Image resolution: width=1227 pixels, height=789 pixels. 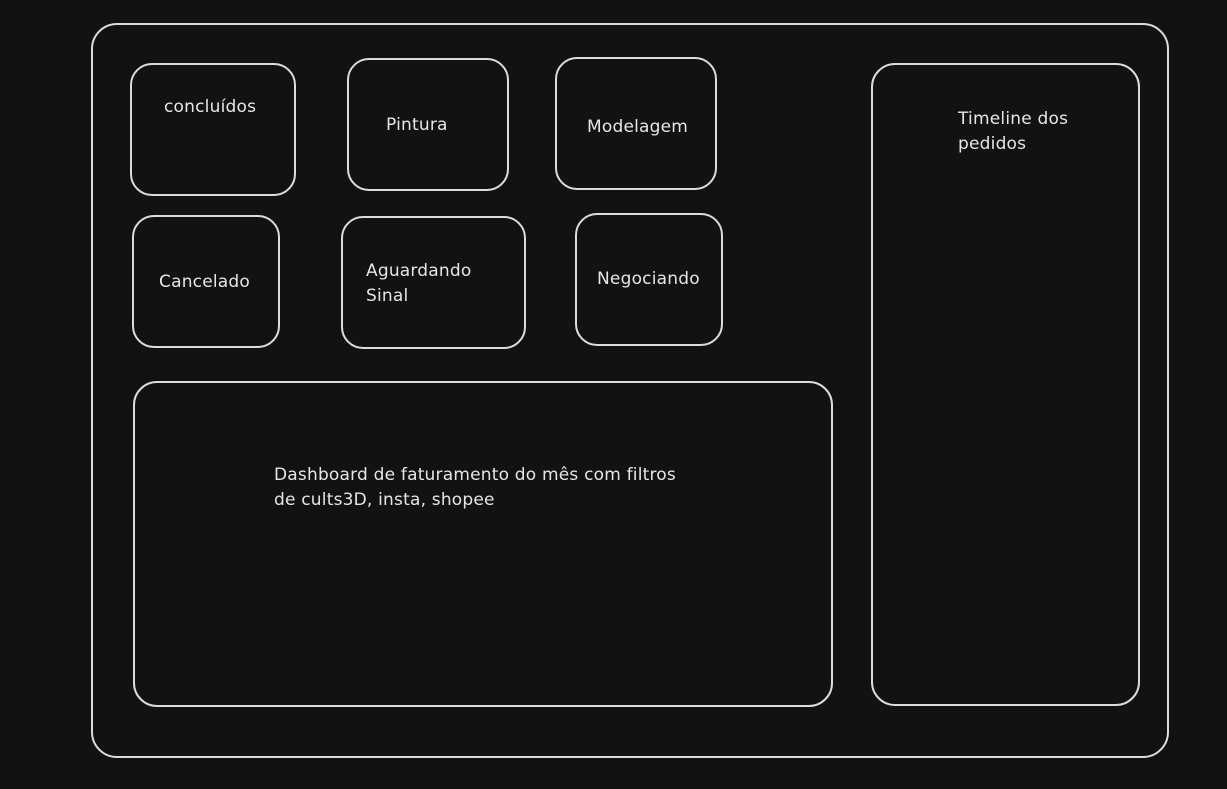 I want to click on tile-aguardando-sinal-line1: Aguardando, so click(x=419, y=271).